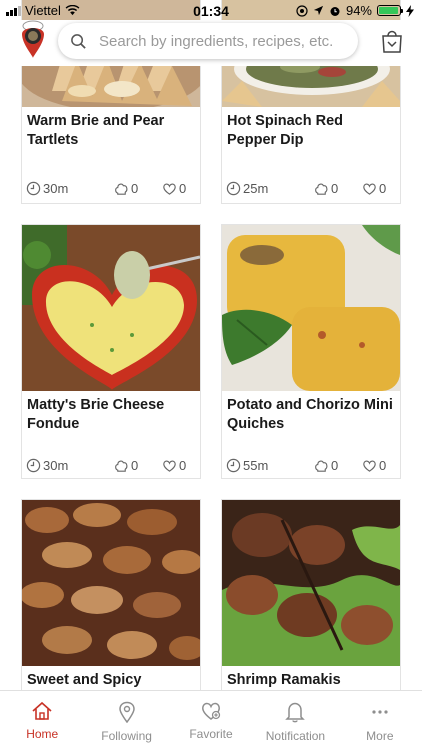 This screenshot has height=750, width=422. I want to click on location-arrow-icon, so click(318, 10).